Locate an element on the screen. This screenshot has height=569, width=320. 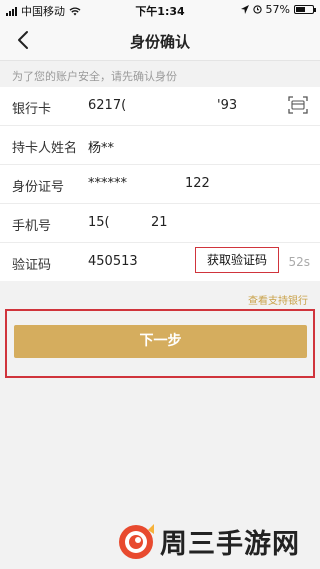
bank-card-value-start: 6217( is located at coordinates (107, 105).